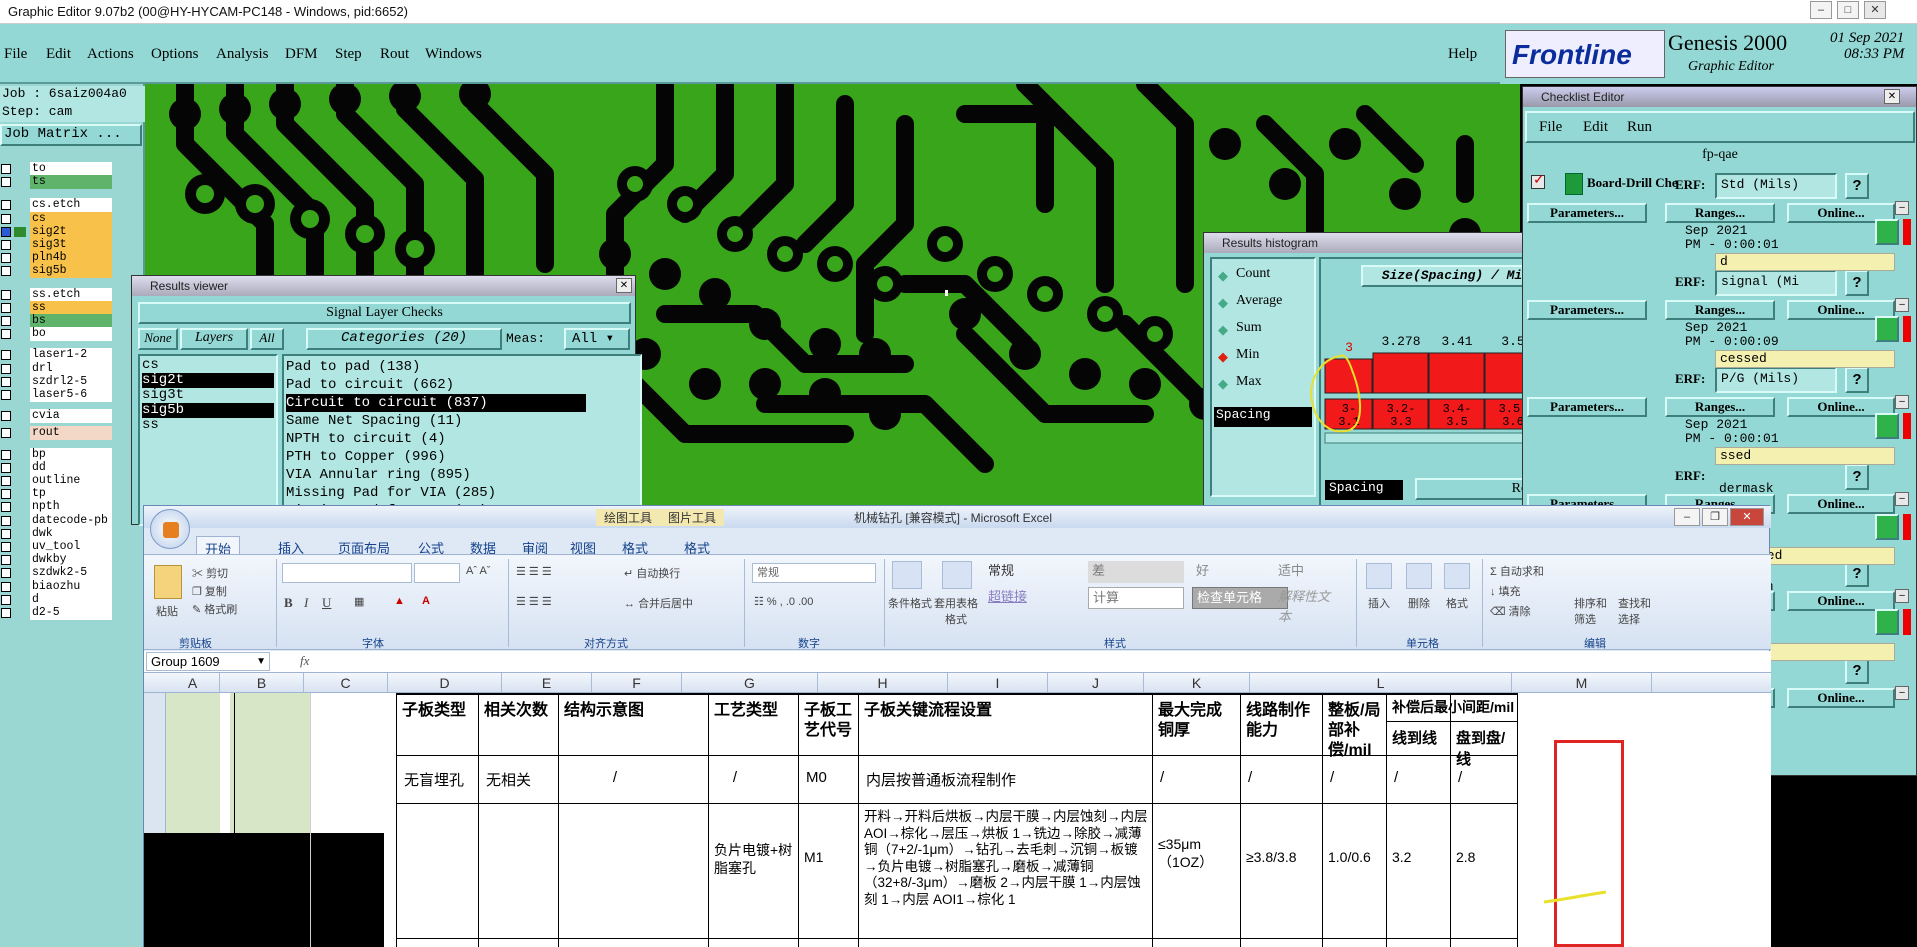  What do you see at coordinates (208, 365) in the screenshot?
I see `layer-list-item: cs` at bounding box center [208, 365].